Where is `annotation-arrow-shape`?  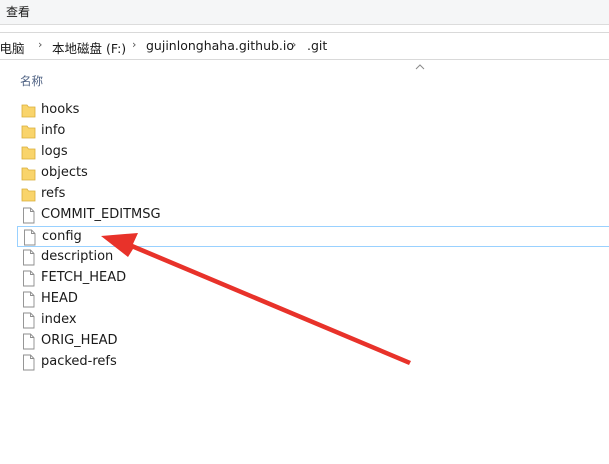
annotation-arrow-shape is located at coordinates (256, 299).